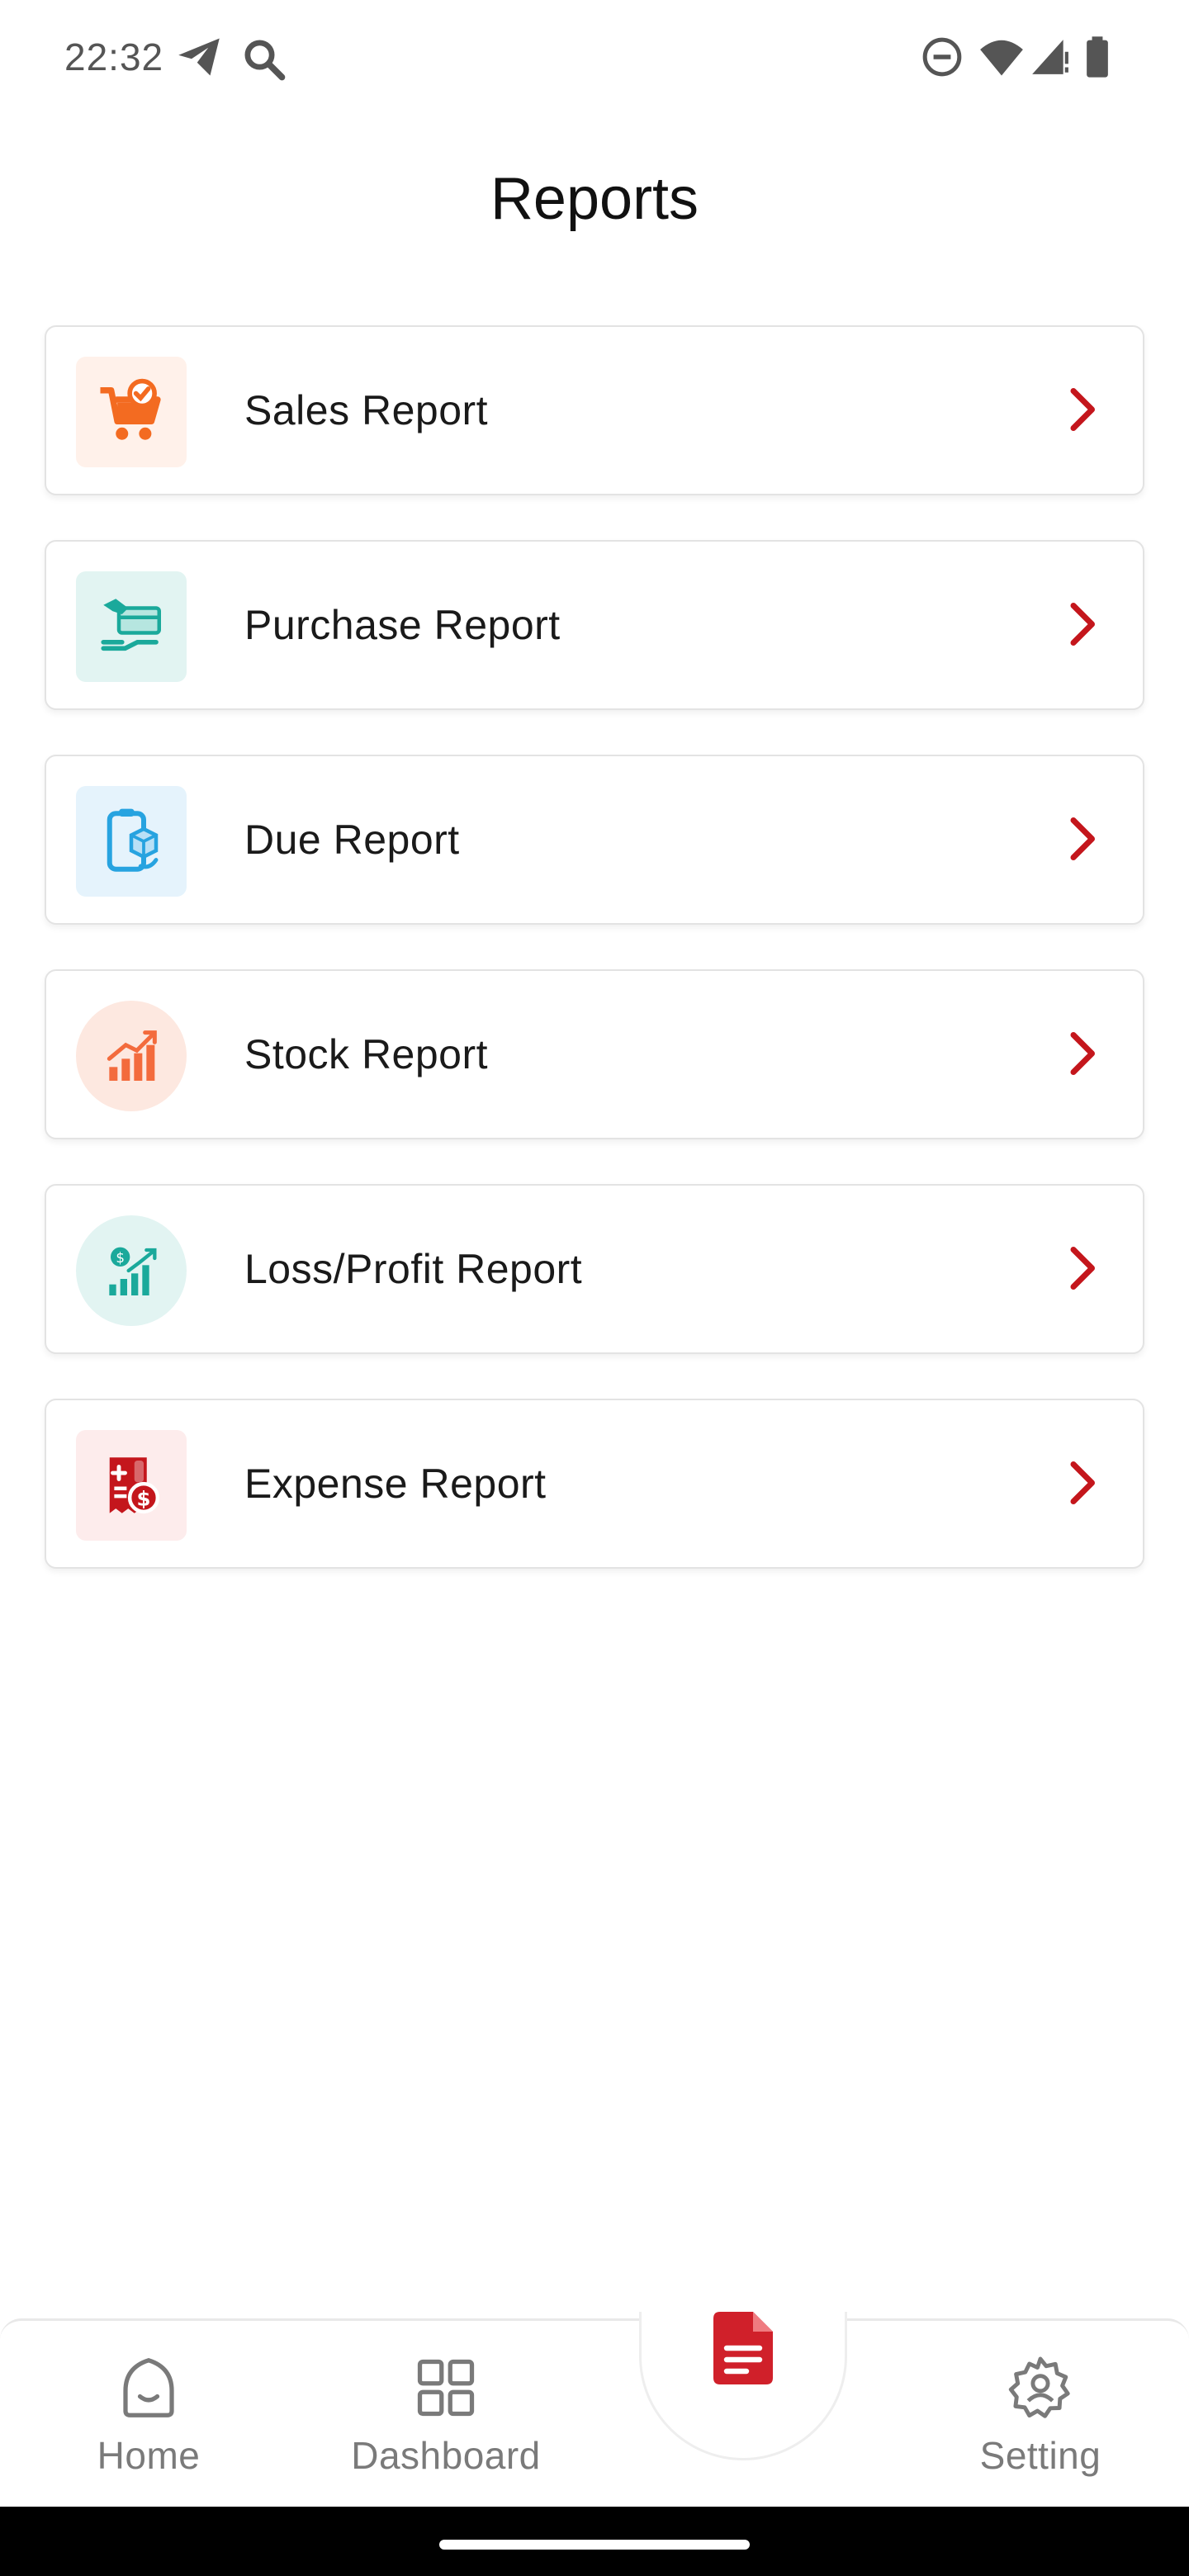 The width and height of the screenshot is (1189, 2576). I want to click on bottom-nav: Home Dashboard Setting, so click(594, 2409).